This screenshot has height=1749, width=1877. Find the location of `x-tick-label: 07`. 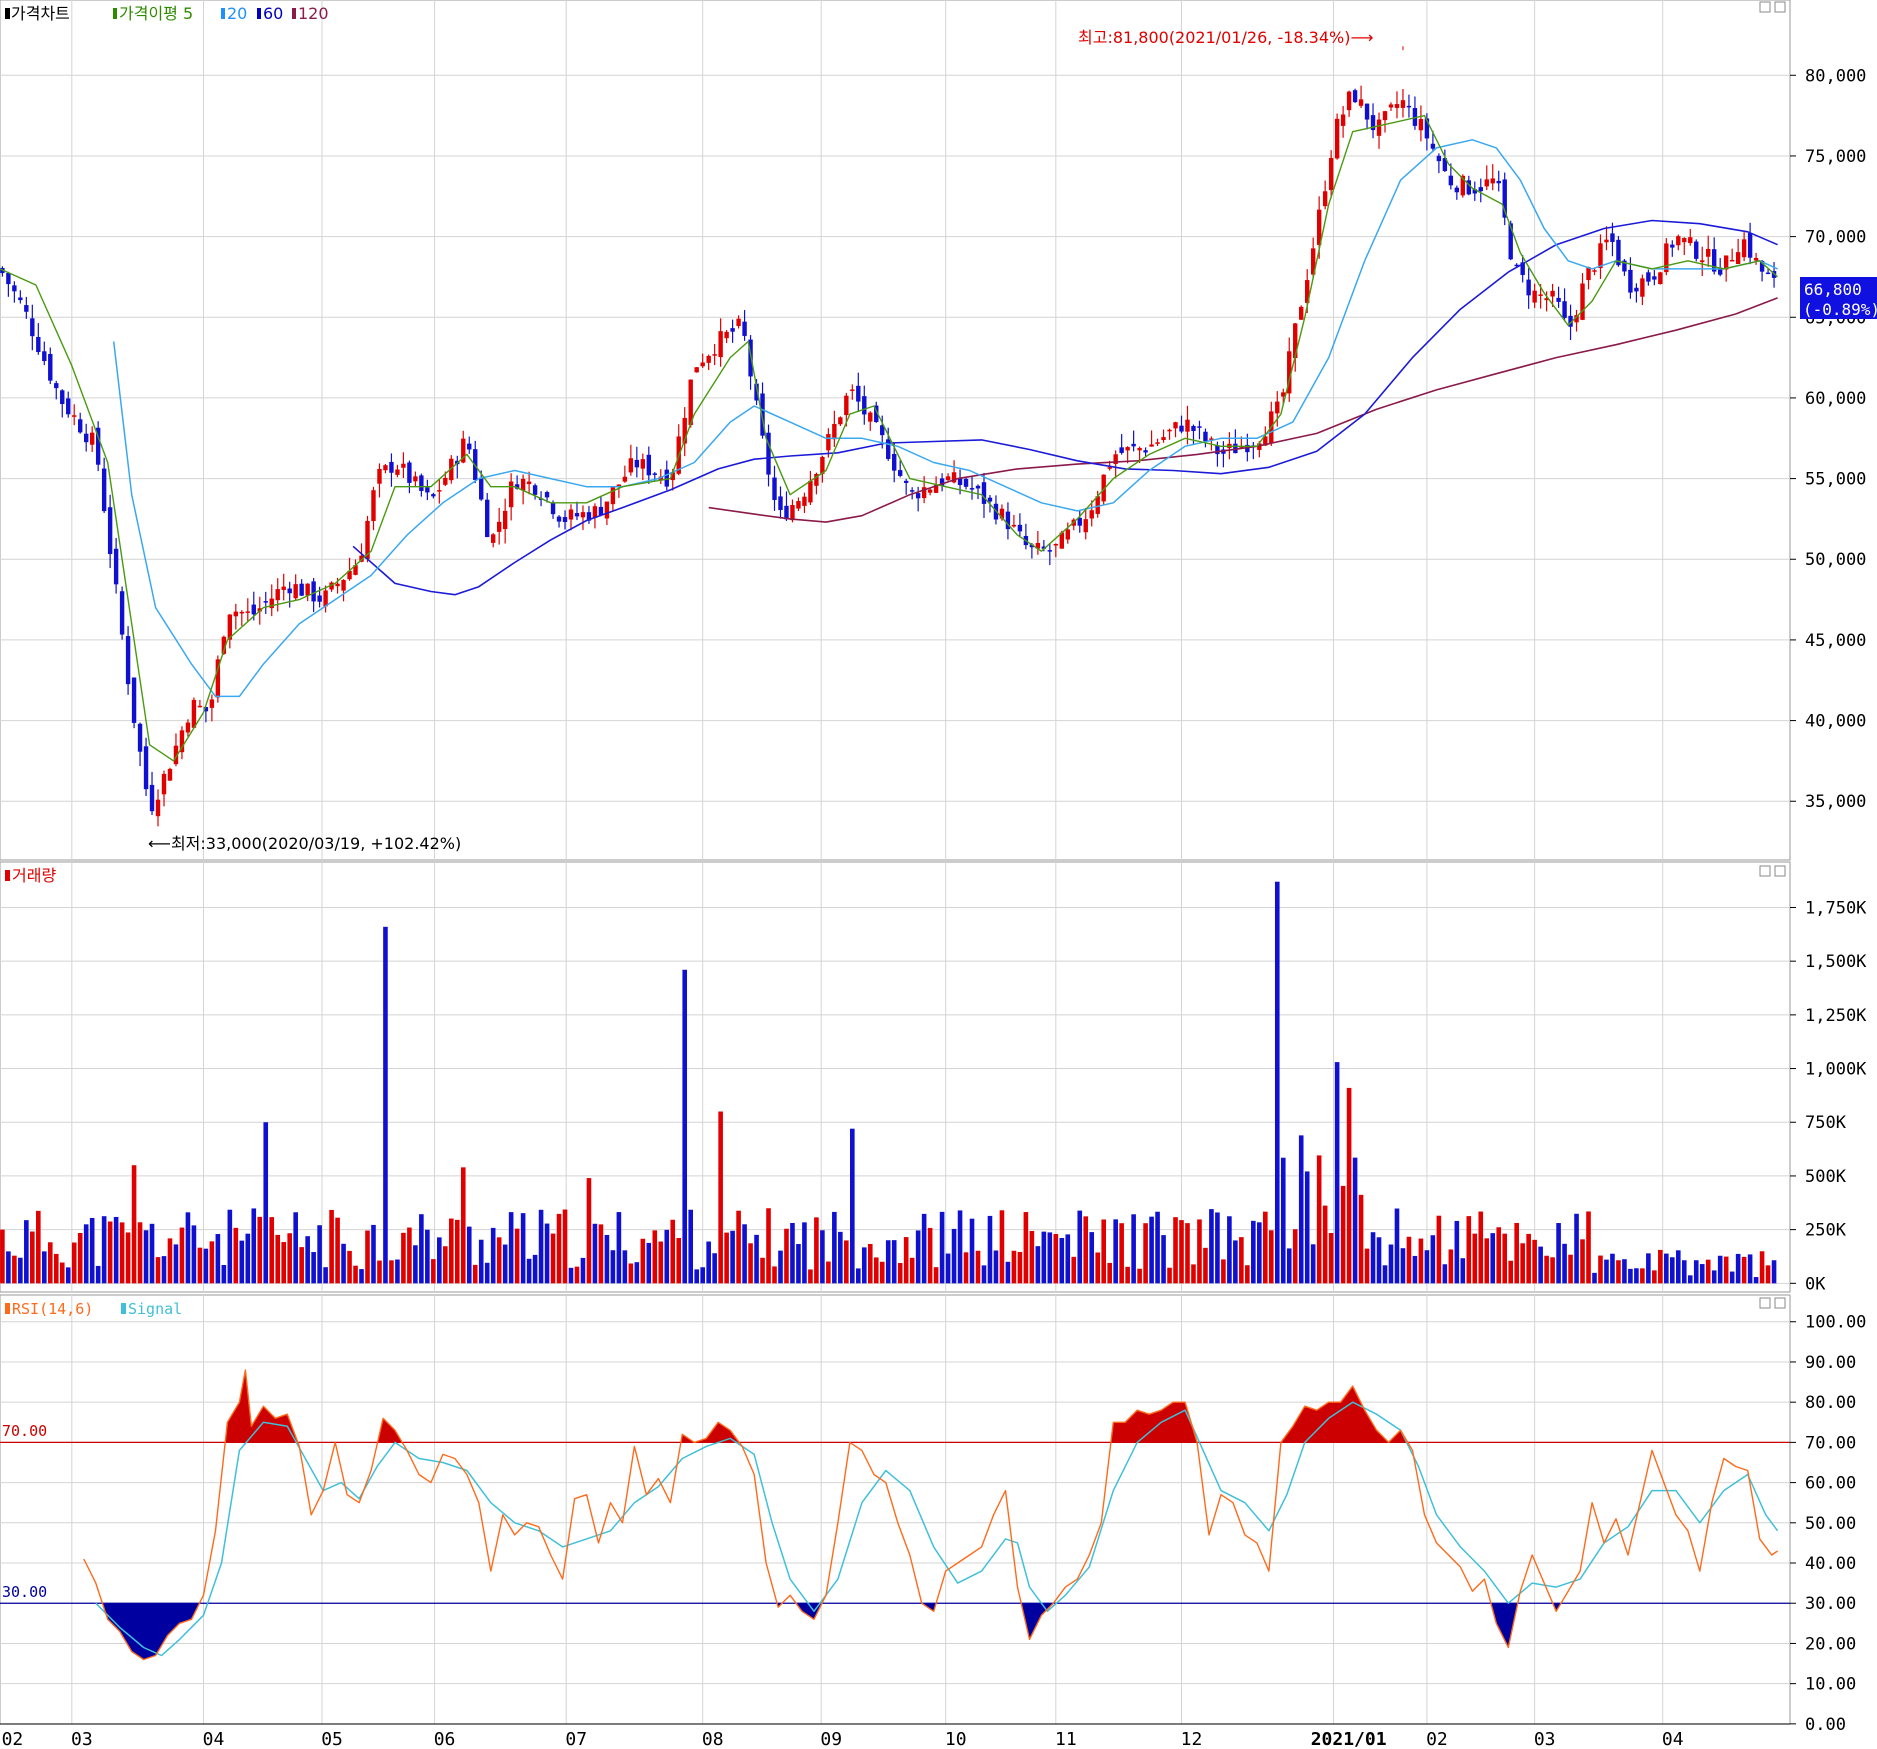

x-tick-label: 07 is located at coordinates (576, 1739).